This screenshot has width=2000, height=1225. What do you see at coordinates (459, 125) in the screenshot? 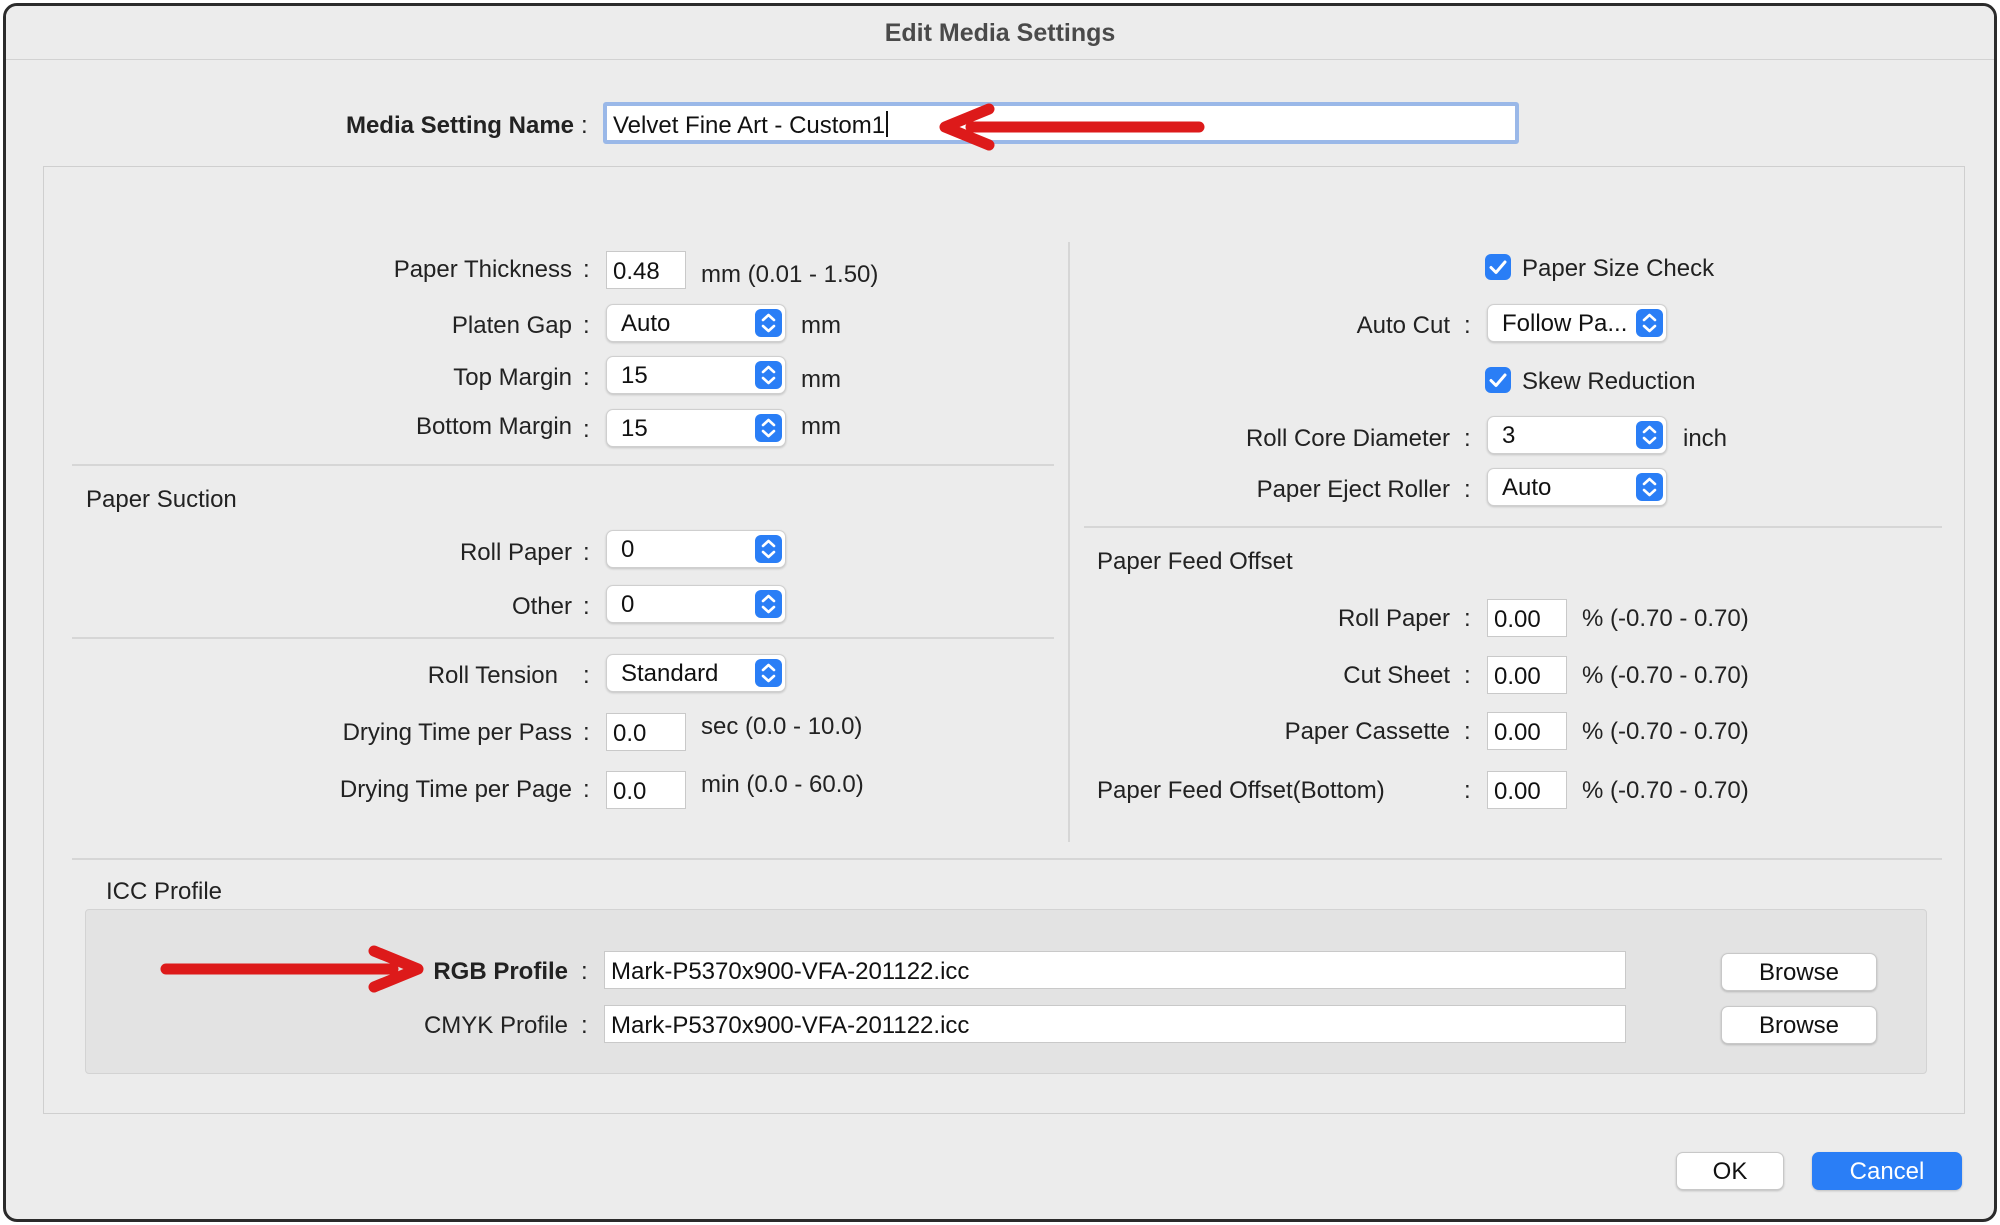
I see `media-setting-name-label: Media Setting Name` at bounding box center [459, 125].